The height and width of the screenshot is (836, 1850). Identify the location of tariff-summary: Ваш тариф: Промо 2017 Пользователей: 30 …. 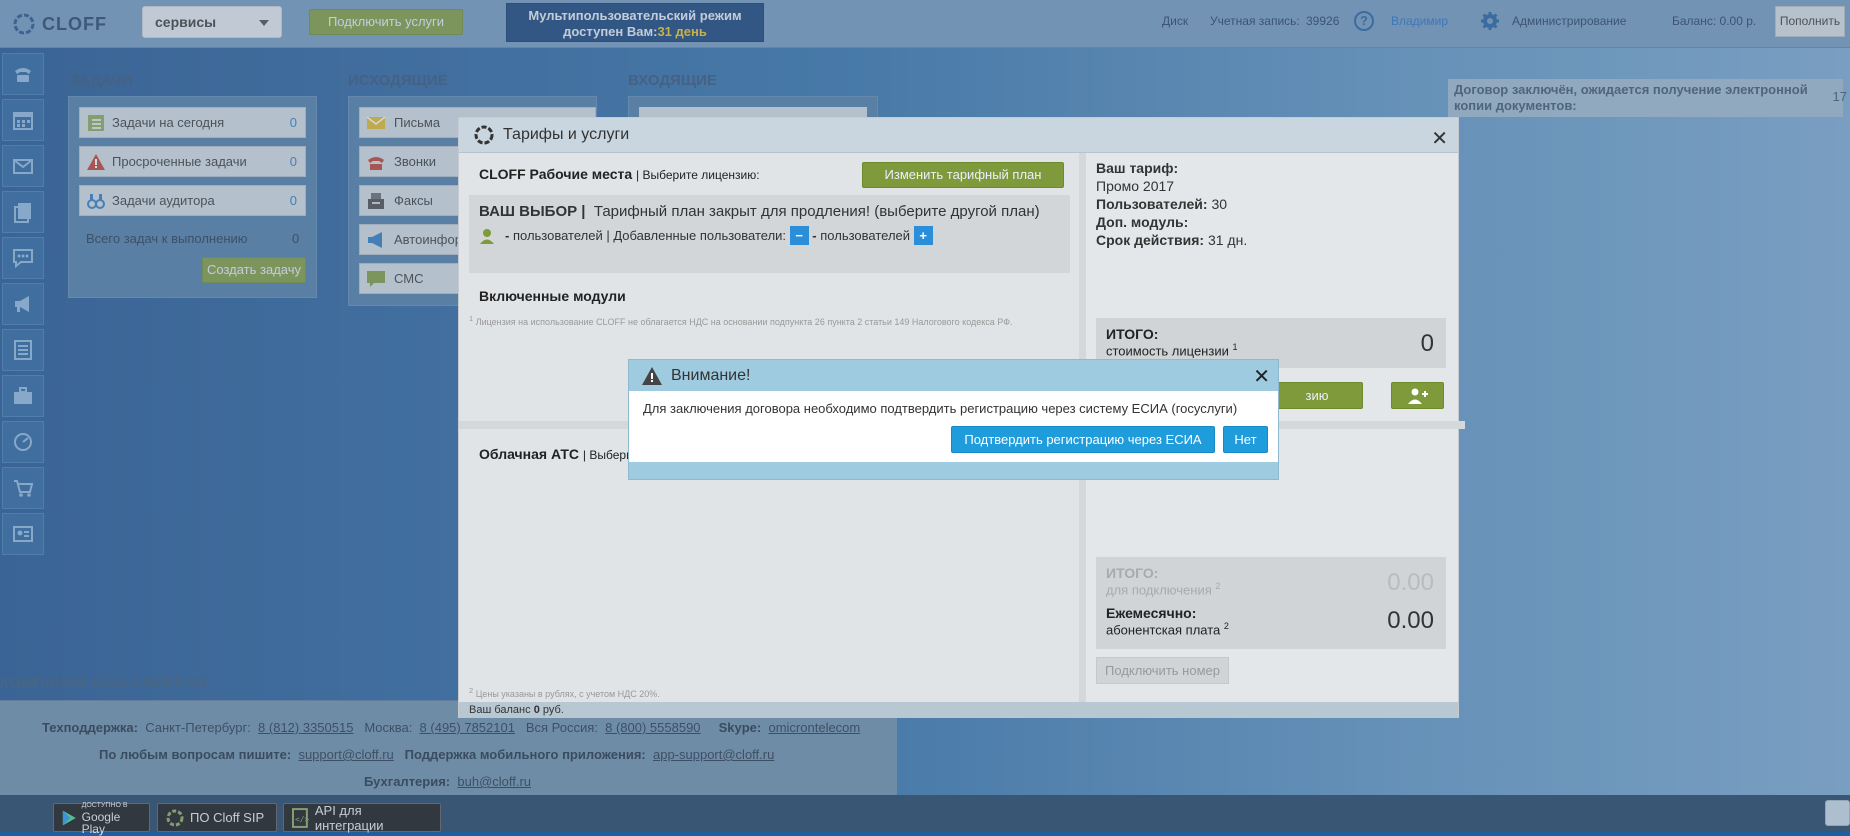
(1171, 204).